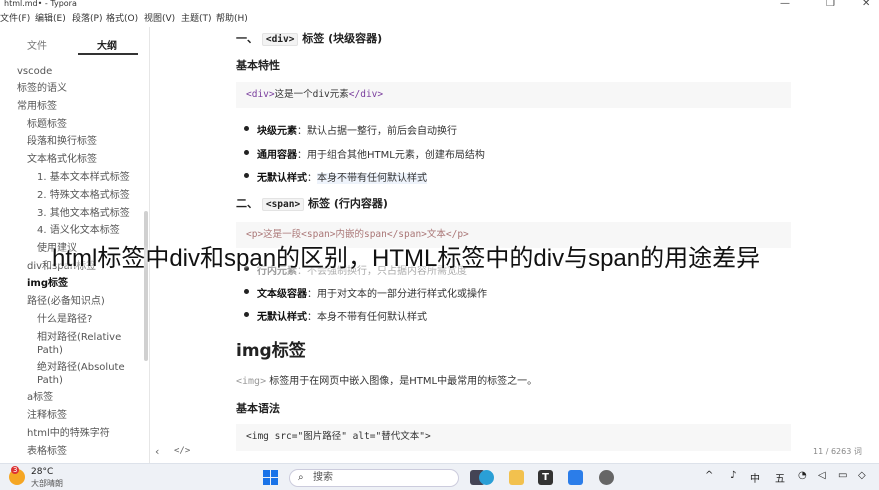 This screenshot has width=879, height=490. Describe the element at coordinates (391, 155) in the screenshot. I see `list-item-text: ：用于组合其他HTML元素，创建布局结构` at that location.